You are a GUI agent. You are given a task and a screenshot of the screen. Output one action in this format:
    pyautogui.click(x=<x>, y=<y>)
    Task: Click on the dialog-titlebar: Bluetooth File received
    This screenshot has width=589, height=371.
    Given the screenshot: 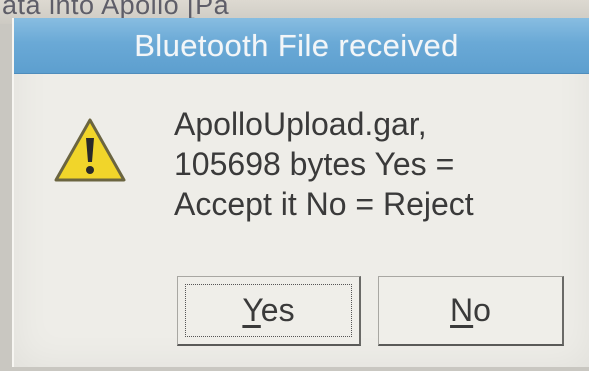 What is the action you would take?
    pyautogui.click(x=301, y=46)
    